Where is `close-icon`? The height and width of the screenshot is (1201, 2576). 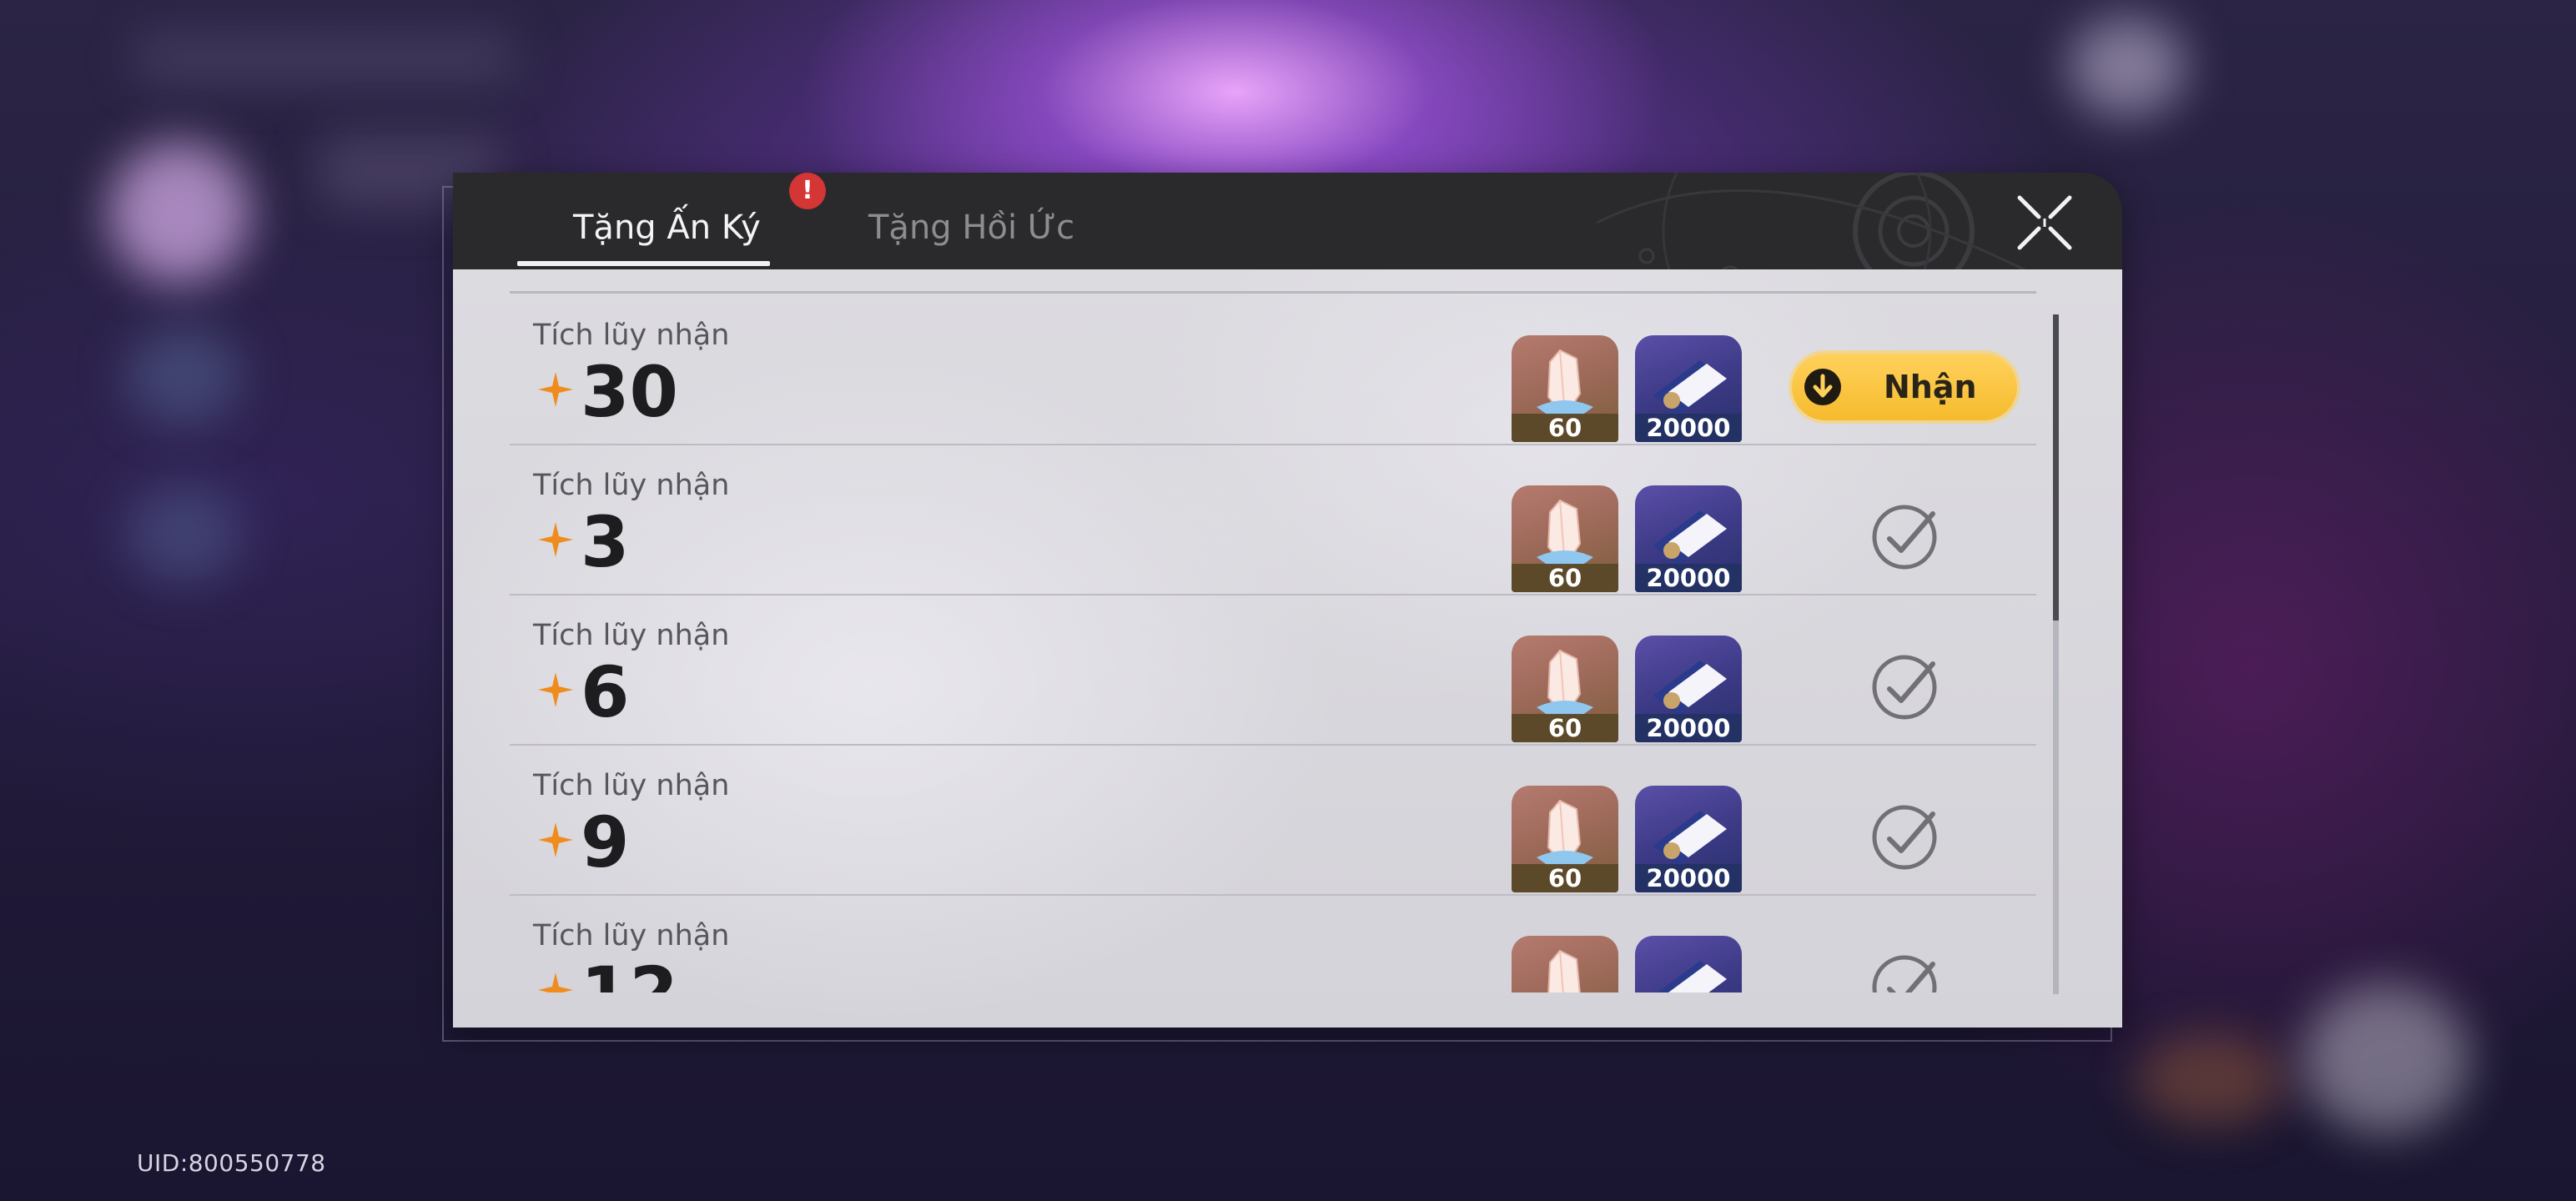 close-icon is located at coordinates (2044, 223).